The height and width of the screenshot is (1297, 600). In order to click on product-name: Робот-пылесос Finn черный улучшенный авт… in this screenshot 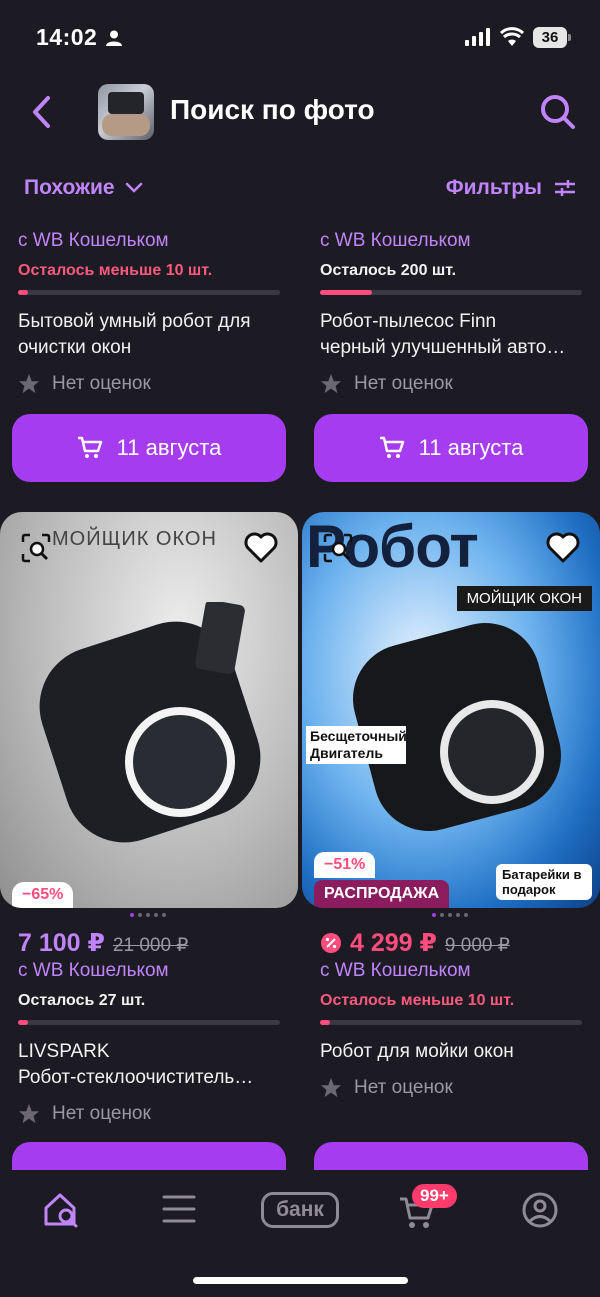, I will do `click(460, 335)`.